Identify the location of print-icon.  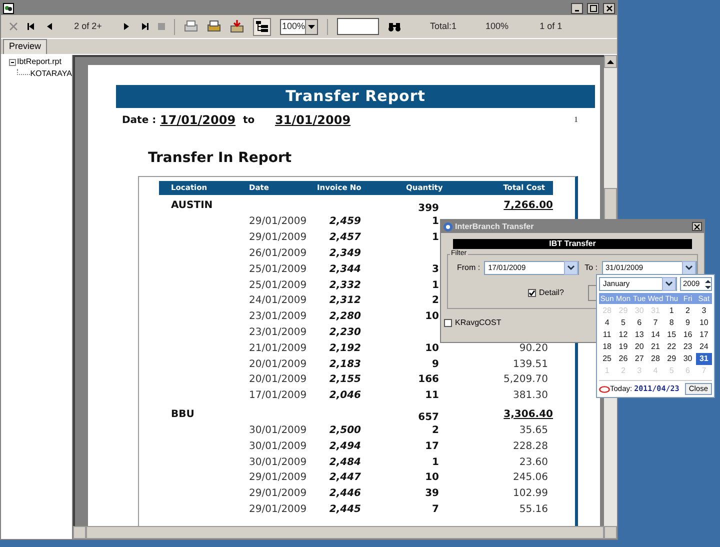
(191, 26).